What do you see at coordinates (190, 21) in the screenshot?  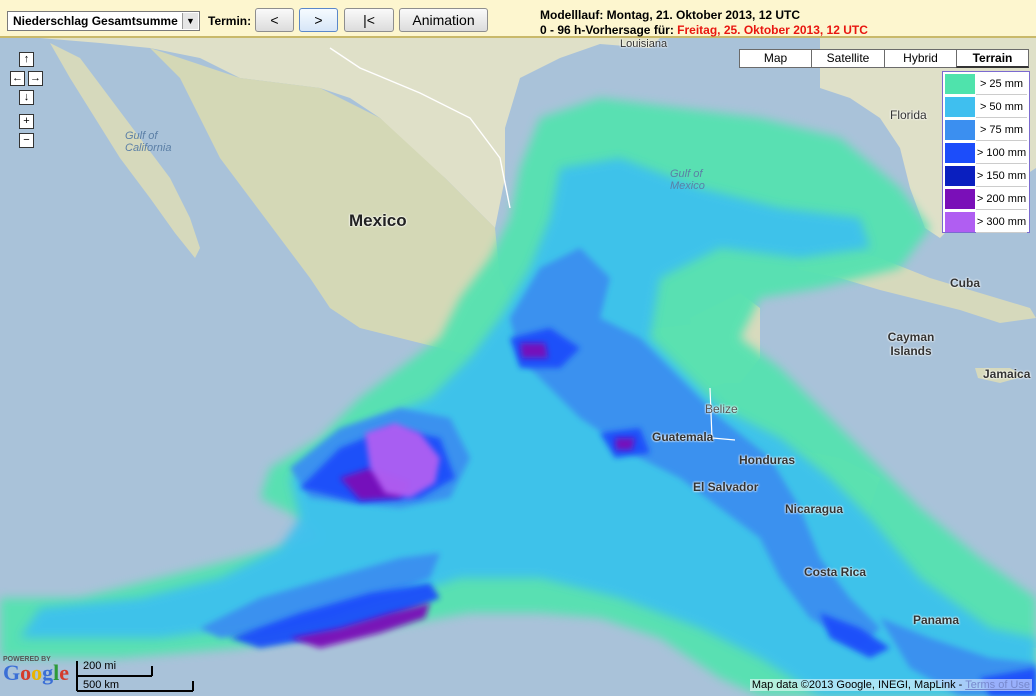 I see `chevron-down-icon: ▼` at bounding box center [190, 21].